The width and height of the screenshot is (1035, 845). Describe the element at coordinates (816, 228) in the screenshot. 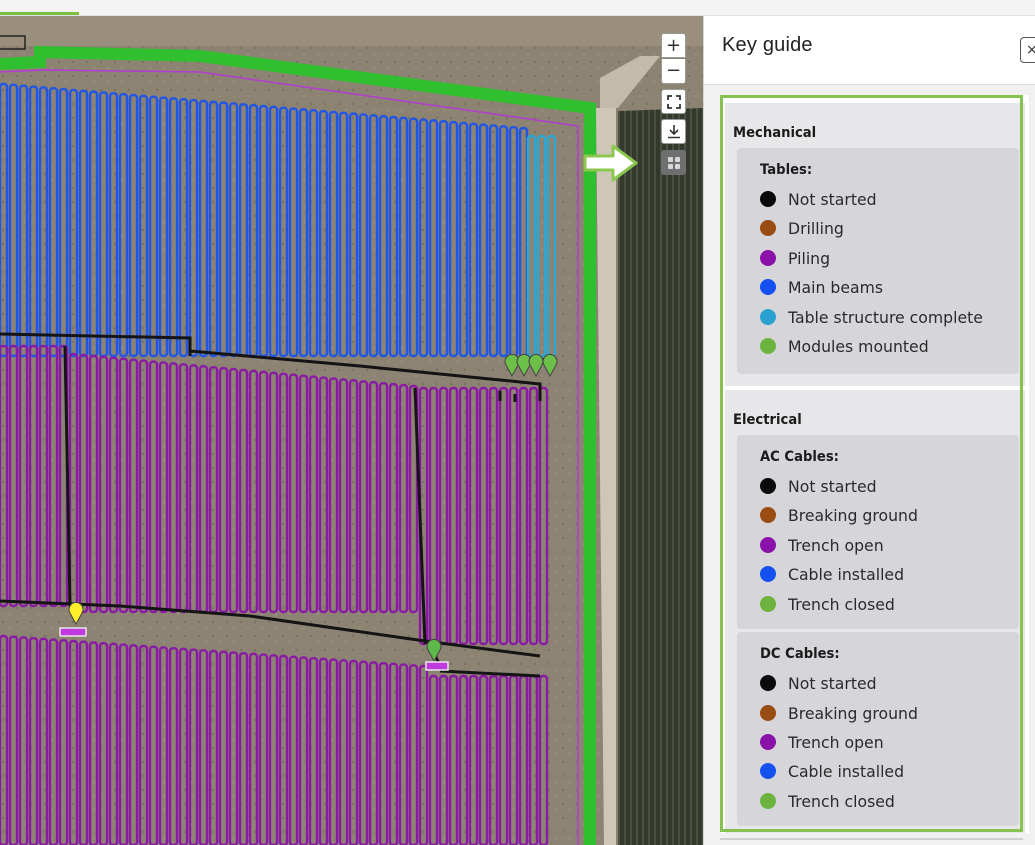

I see `legend-label: Drilling` at that location.